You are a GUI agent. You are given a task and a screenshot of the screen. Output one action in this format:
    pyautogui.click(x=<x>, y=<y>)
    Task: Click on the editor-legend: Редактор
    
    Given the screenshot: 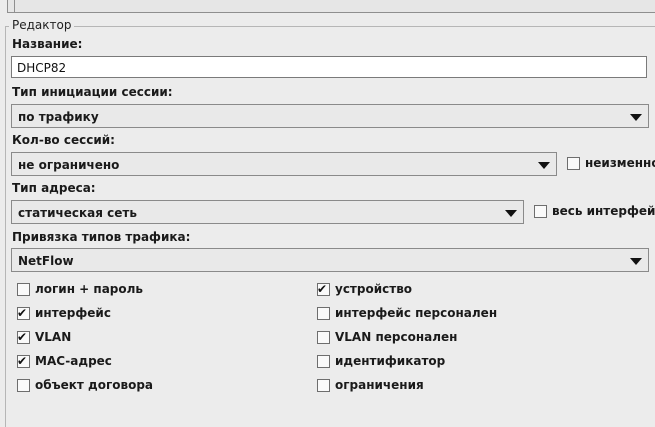 What is the action you would take?
    pyautogui.click(x=42, y=25)
    